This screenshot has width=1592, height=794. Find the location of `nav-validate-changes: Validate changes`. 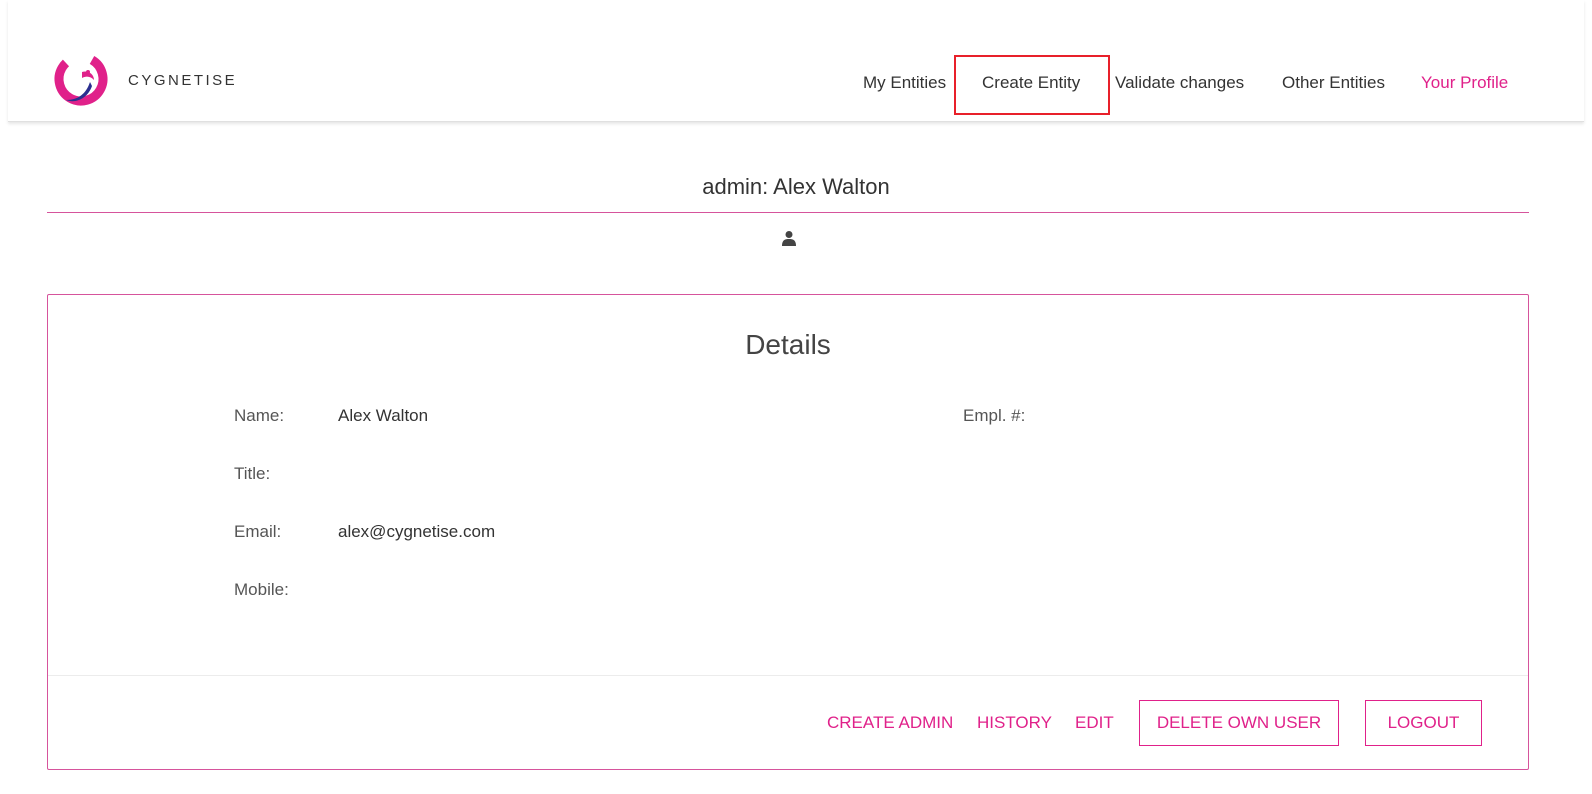

nav-validate-changes: Validate changes is located at coordinates (1179, 83).